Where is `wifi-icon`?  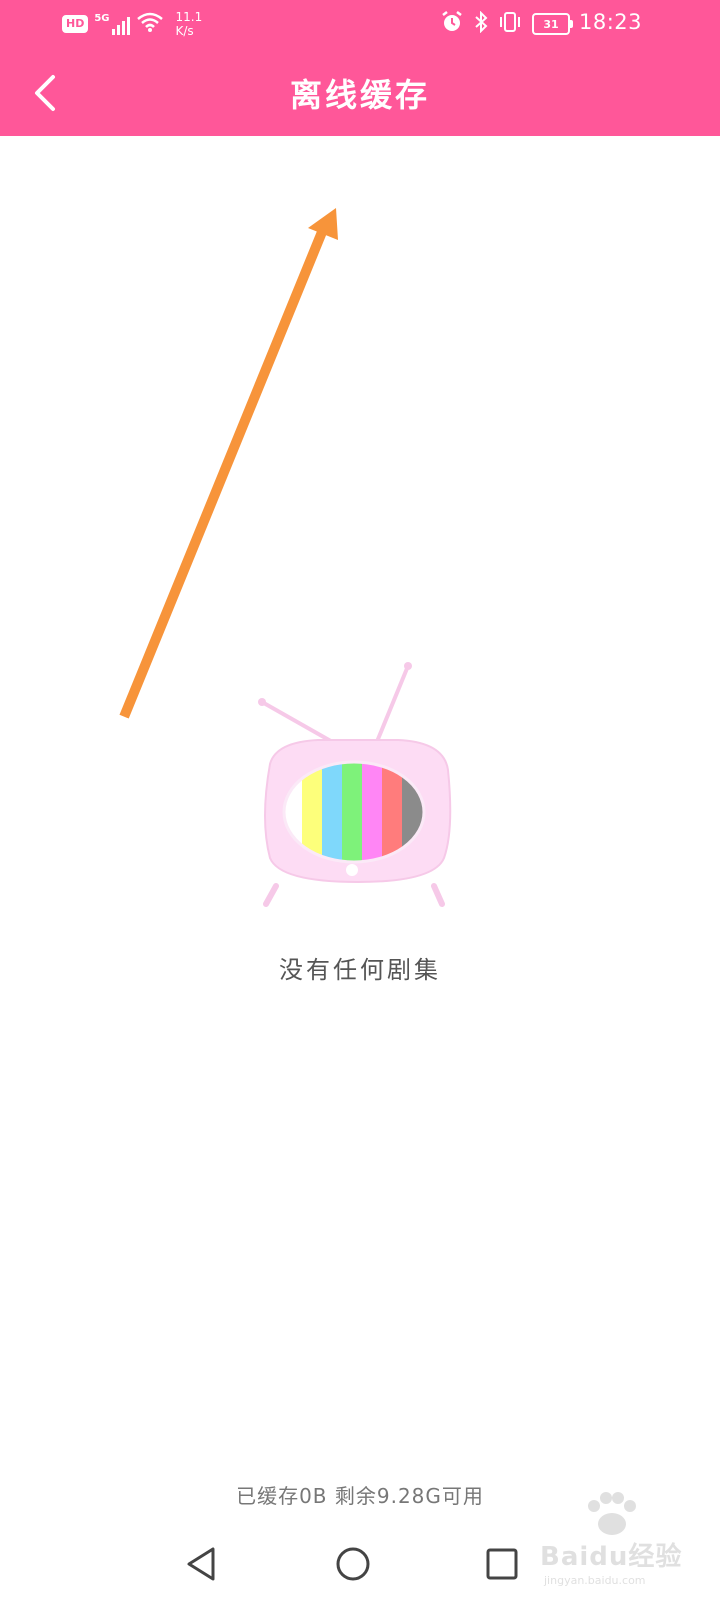
wifi-icon is located at coordinates (150, 24).